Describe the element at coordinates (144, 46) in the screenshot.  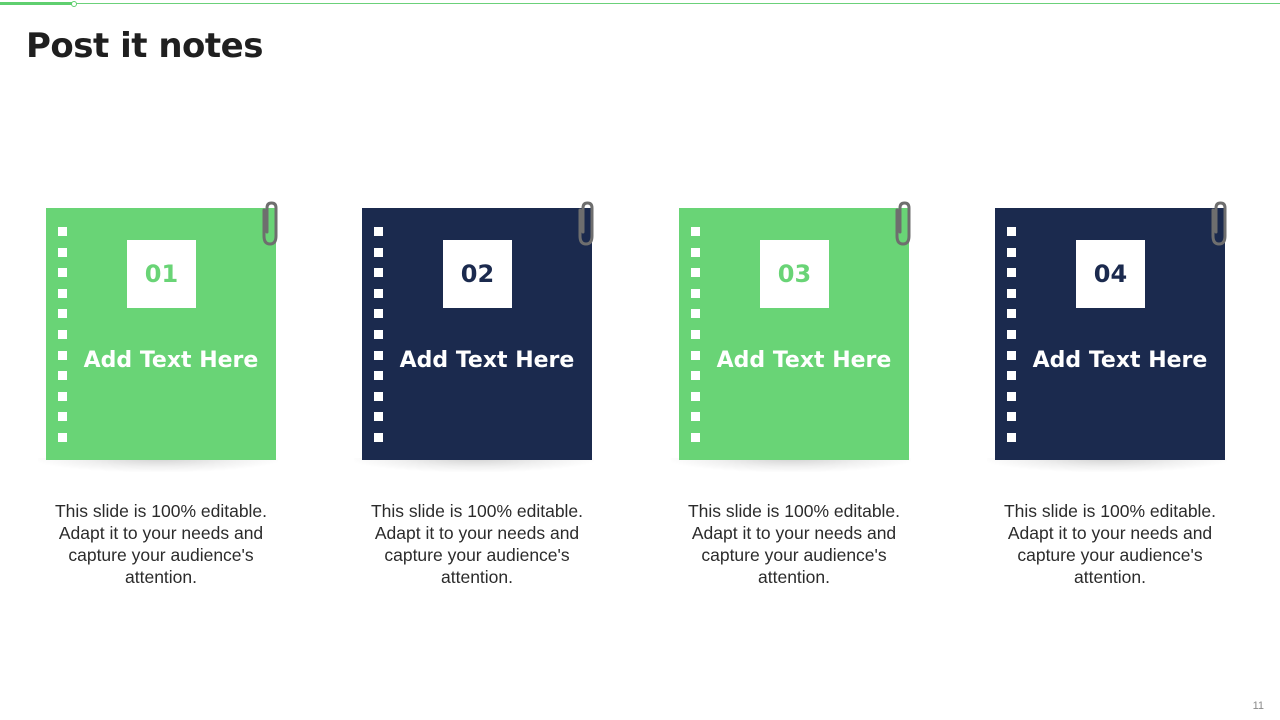
I see `slide-title: Post it notes` at that location.